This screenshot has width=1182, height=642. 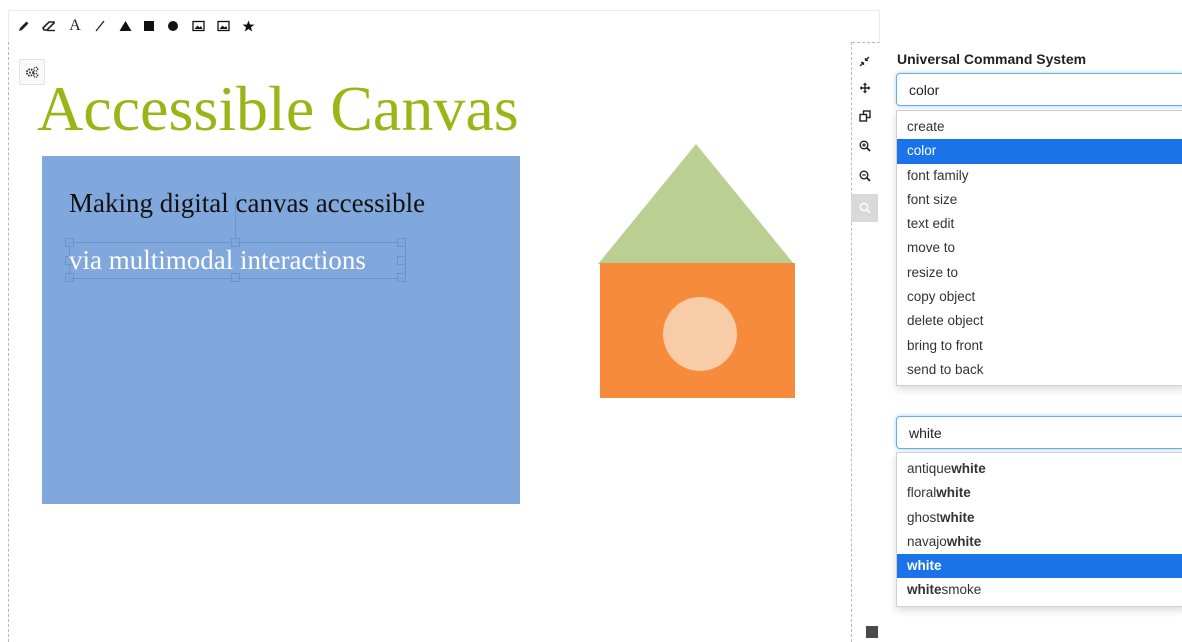 I want to click on search-icon, so click(x=864, y=208).